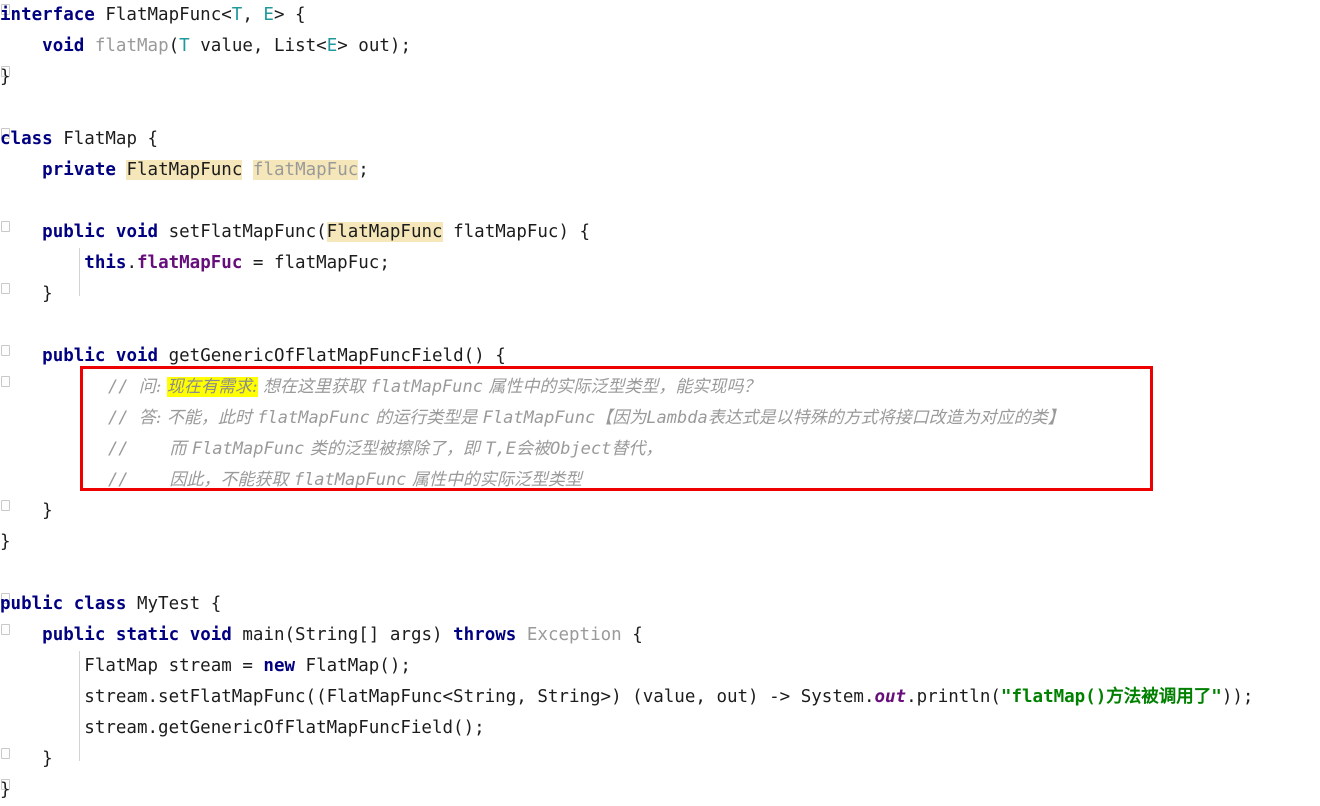 This screenshot has height=806, width=1320. What do you see at coordinates (632, 635) in the screenshot?
I see `code-token: {` at bounding box center [632, 635].